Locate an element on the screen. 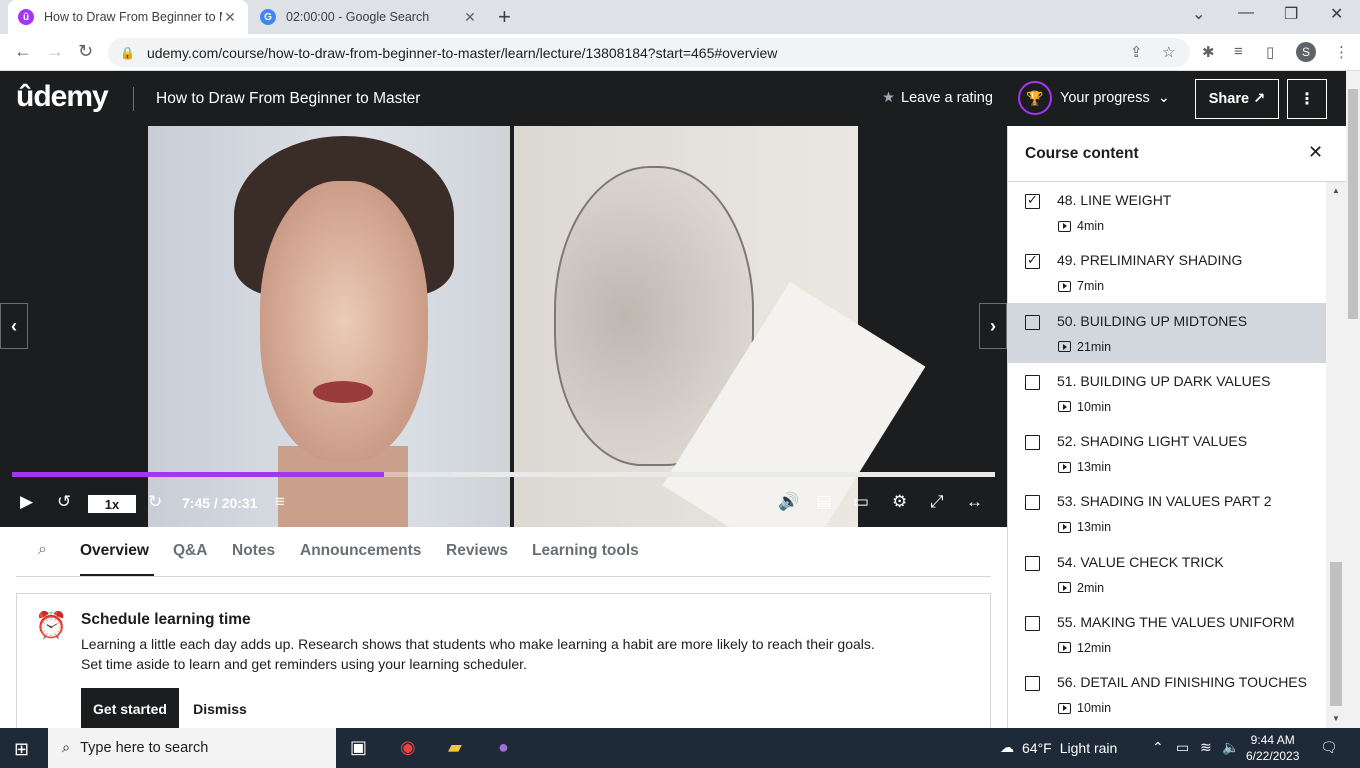 This screenshot has height=768, width=1360. dismiss-button: Dismiss is located at coordinates (220, 709).